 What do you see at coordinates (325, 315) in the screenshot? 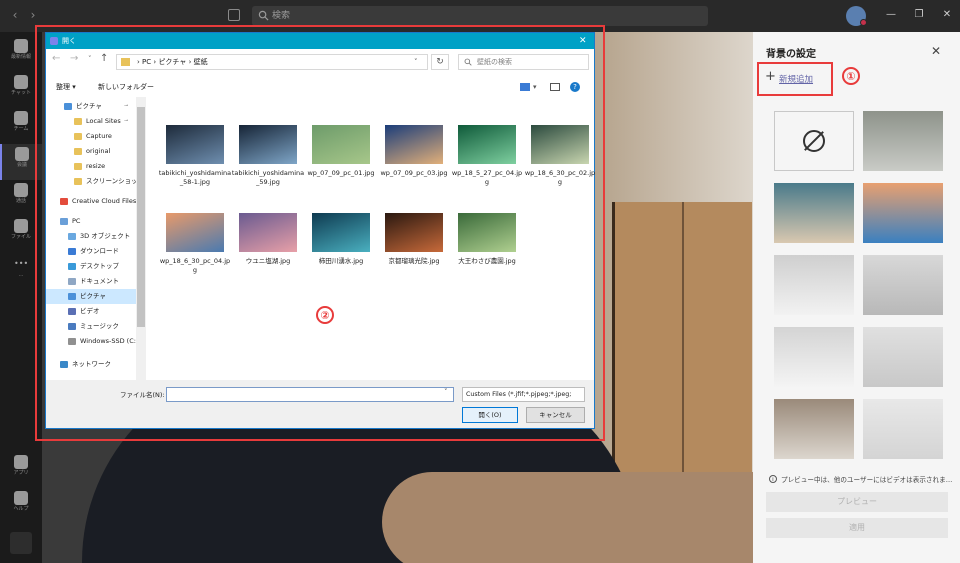
I see `annotation-number-2: ②` at bounding box center [325, 315].